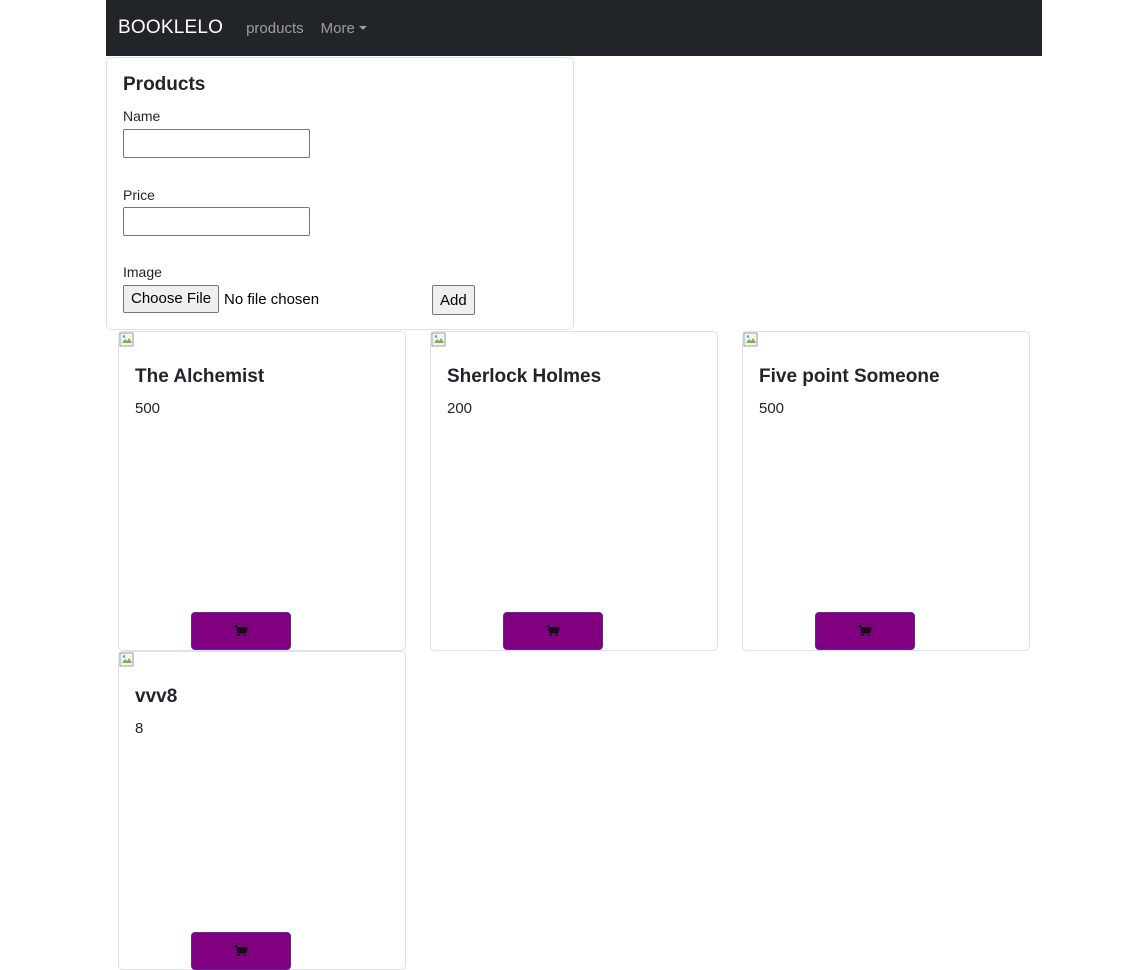 The width and height of the screenshot is (1148, 970). I want to click on name-label: Name, so click(142, 116).